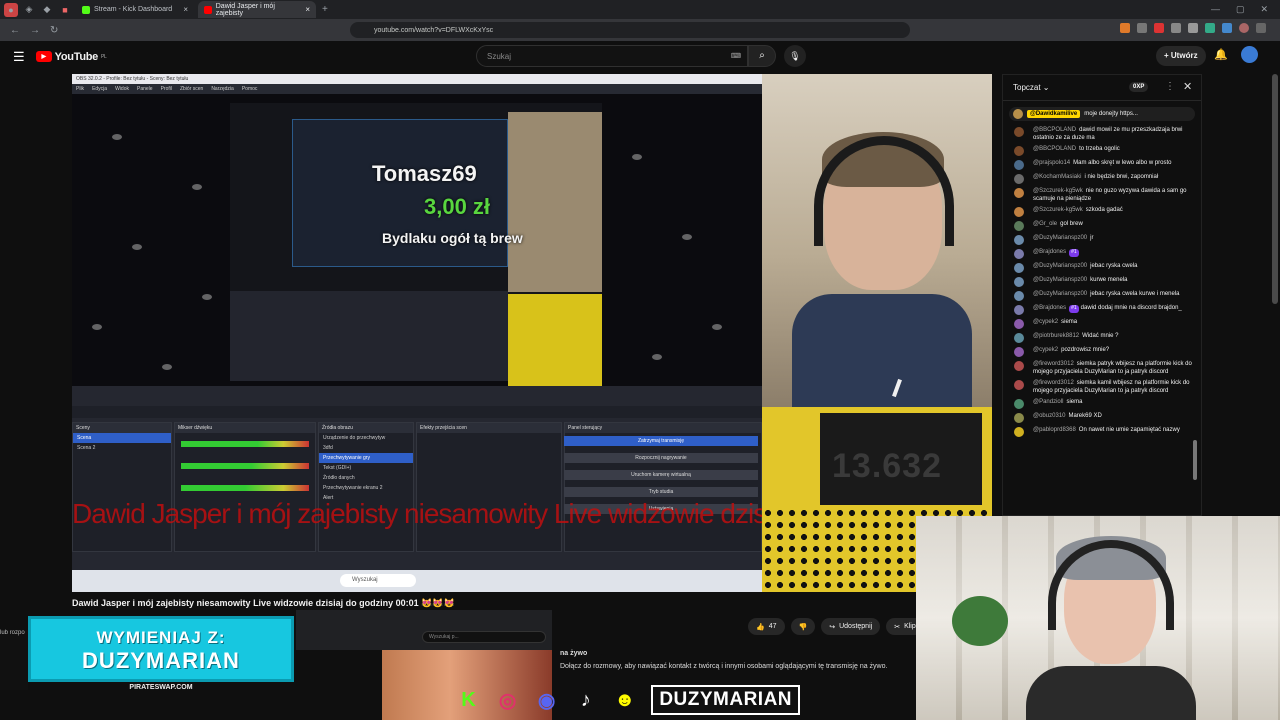  I want to click on tab-kick-dashboard: Stream - Kick Dashboard ×, so click(135, 9).